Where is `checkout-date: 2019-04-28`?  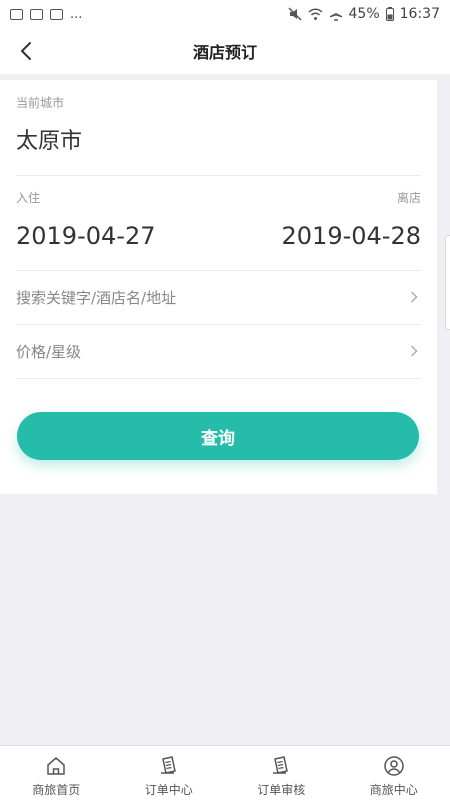 checkout-date: 2019-04-28 is located at coordinates (351, 236).